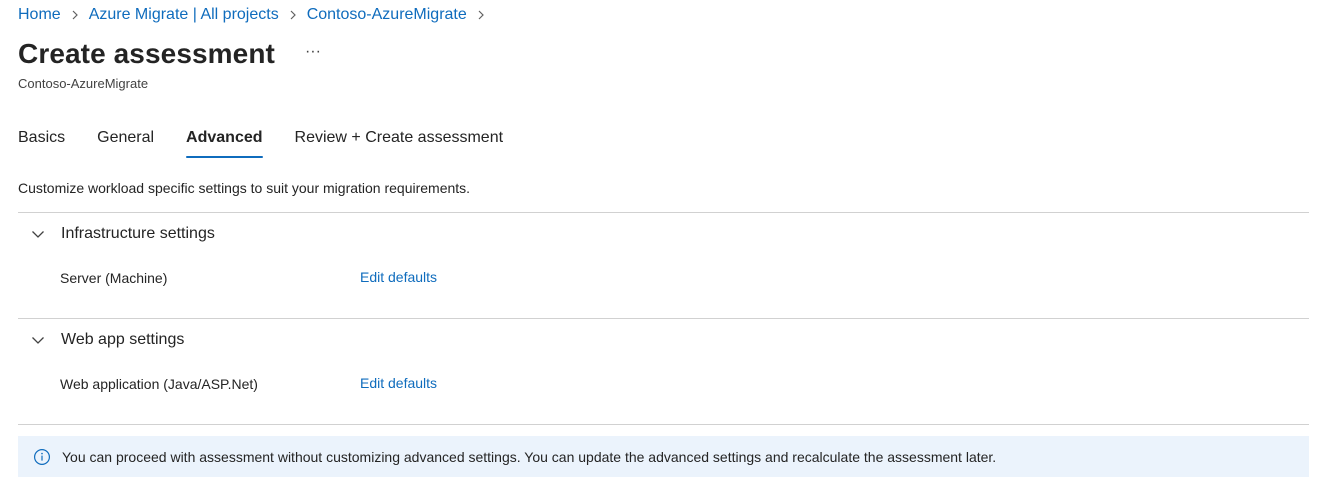  I want to click on divider, so click(663, 424).